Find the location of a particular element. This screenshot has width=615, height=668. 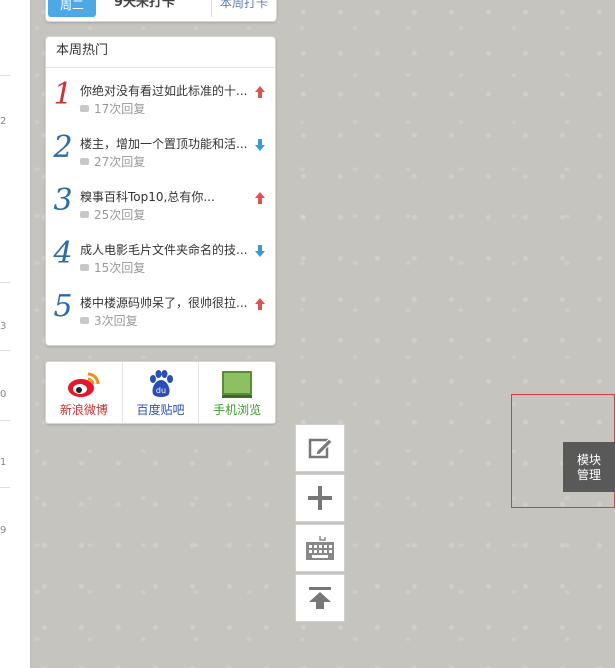

back-to-top-button is located at coordinates (320, 598).